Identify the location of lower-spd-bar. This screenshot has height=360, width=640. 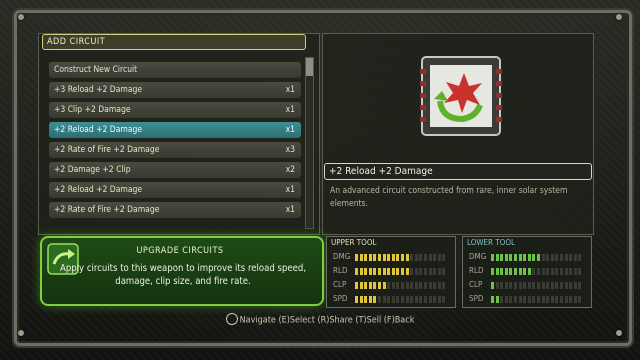
(538, 299).